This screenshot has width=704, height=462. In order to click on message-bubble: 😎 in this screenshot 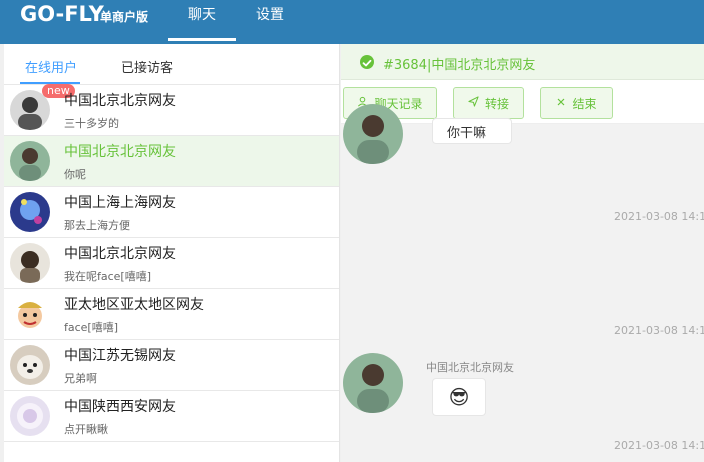, I will do `click(459, 397)`.